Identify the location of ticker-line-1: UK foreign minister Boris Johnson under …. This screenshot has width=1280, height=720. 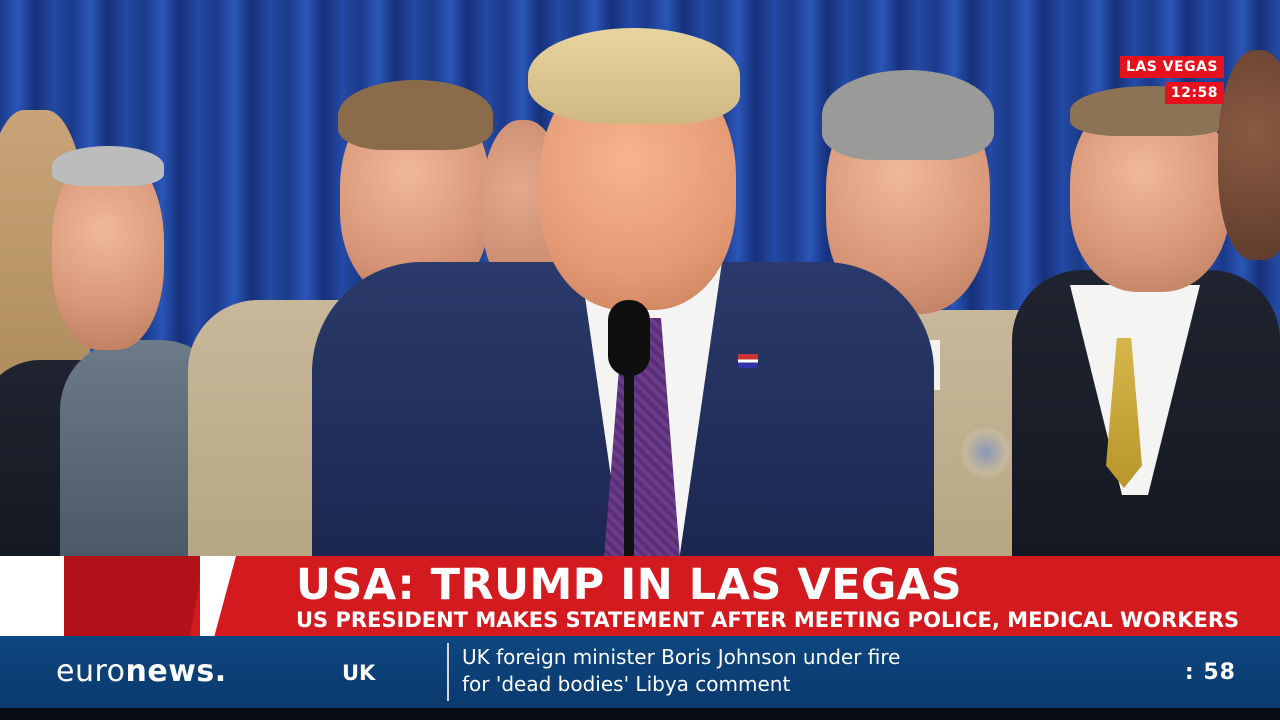
(681, 657).